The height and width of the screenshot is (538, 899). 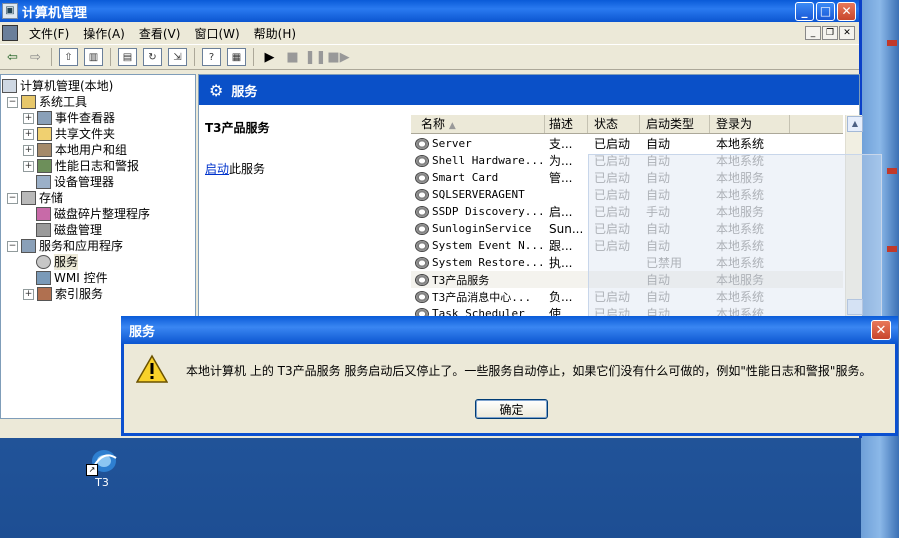 I want to click on refresh-icon: ↻, so click(x=152, y=57).